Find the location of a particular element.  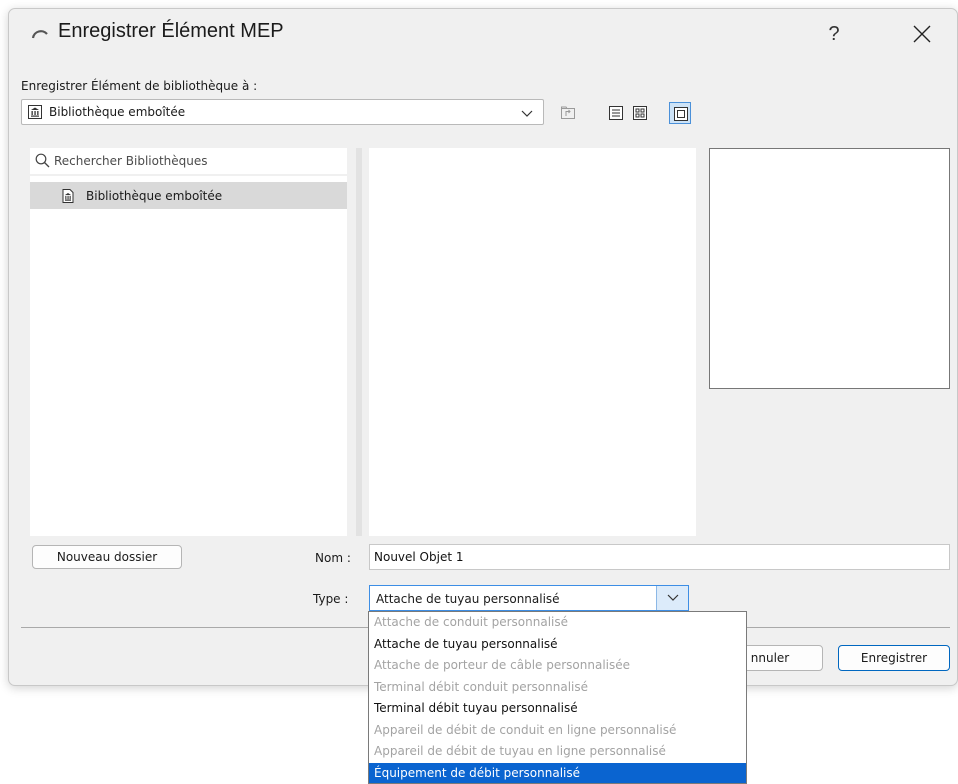

type-dropdown-button is located at coordinates (672, 598).